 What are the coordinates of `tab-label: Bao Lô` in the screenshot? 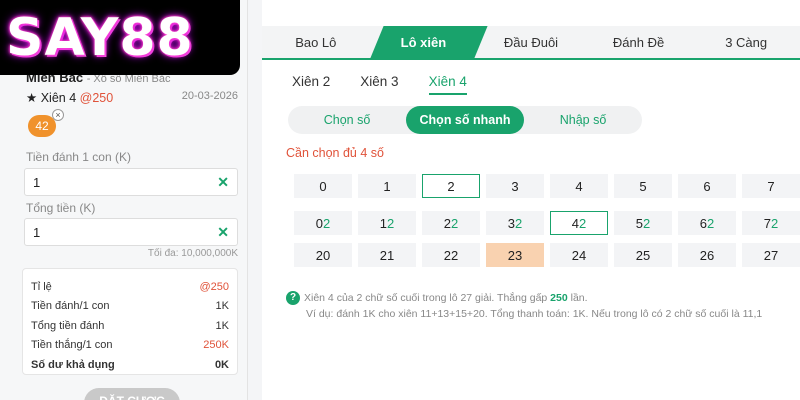 It's located at (316, 42).